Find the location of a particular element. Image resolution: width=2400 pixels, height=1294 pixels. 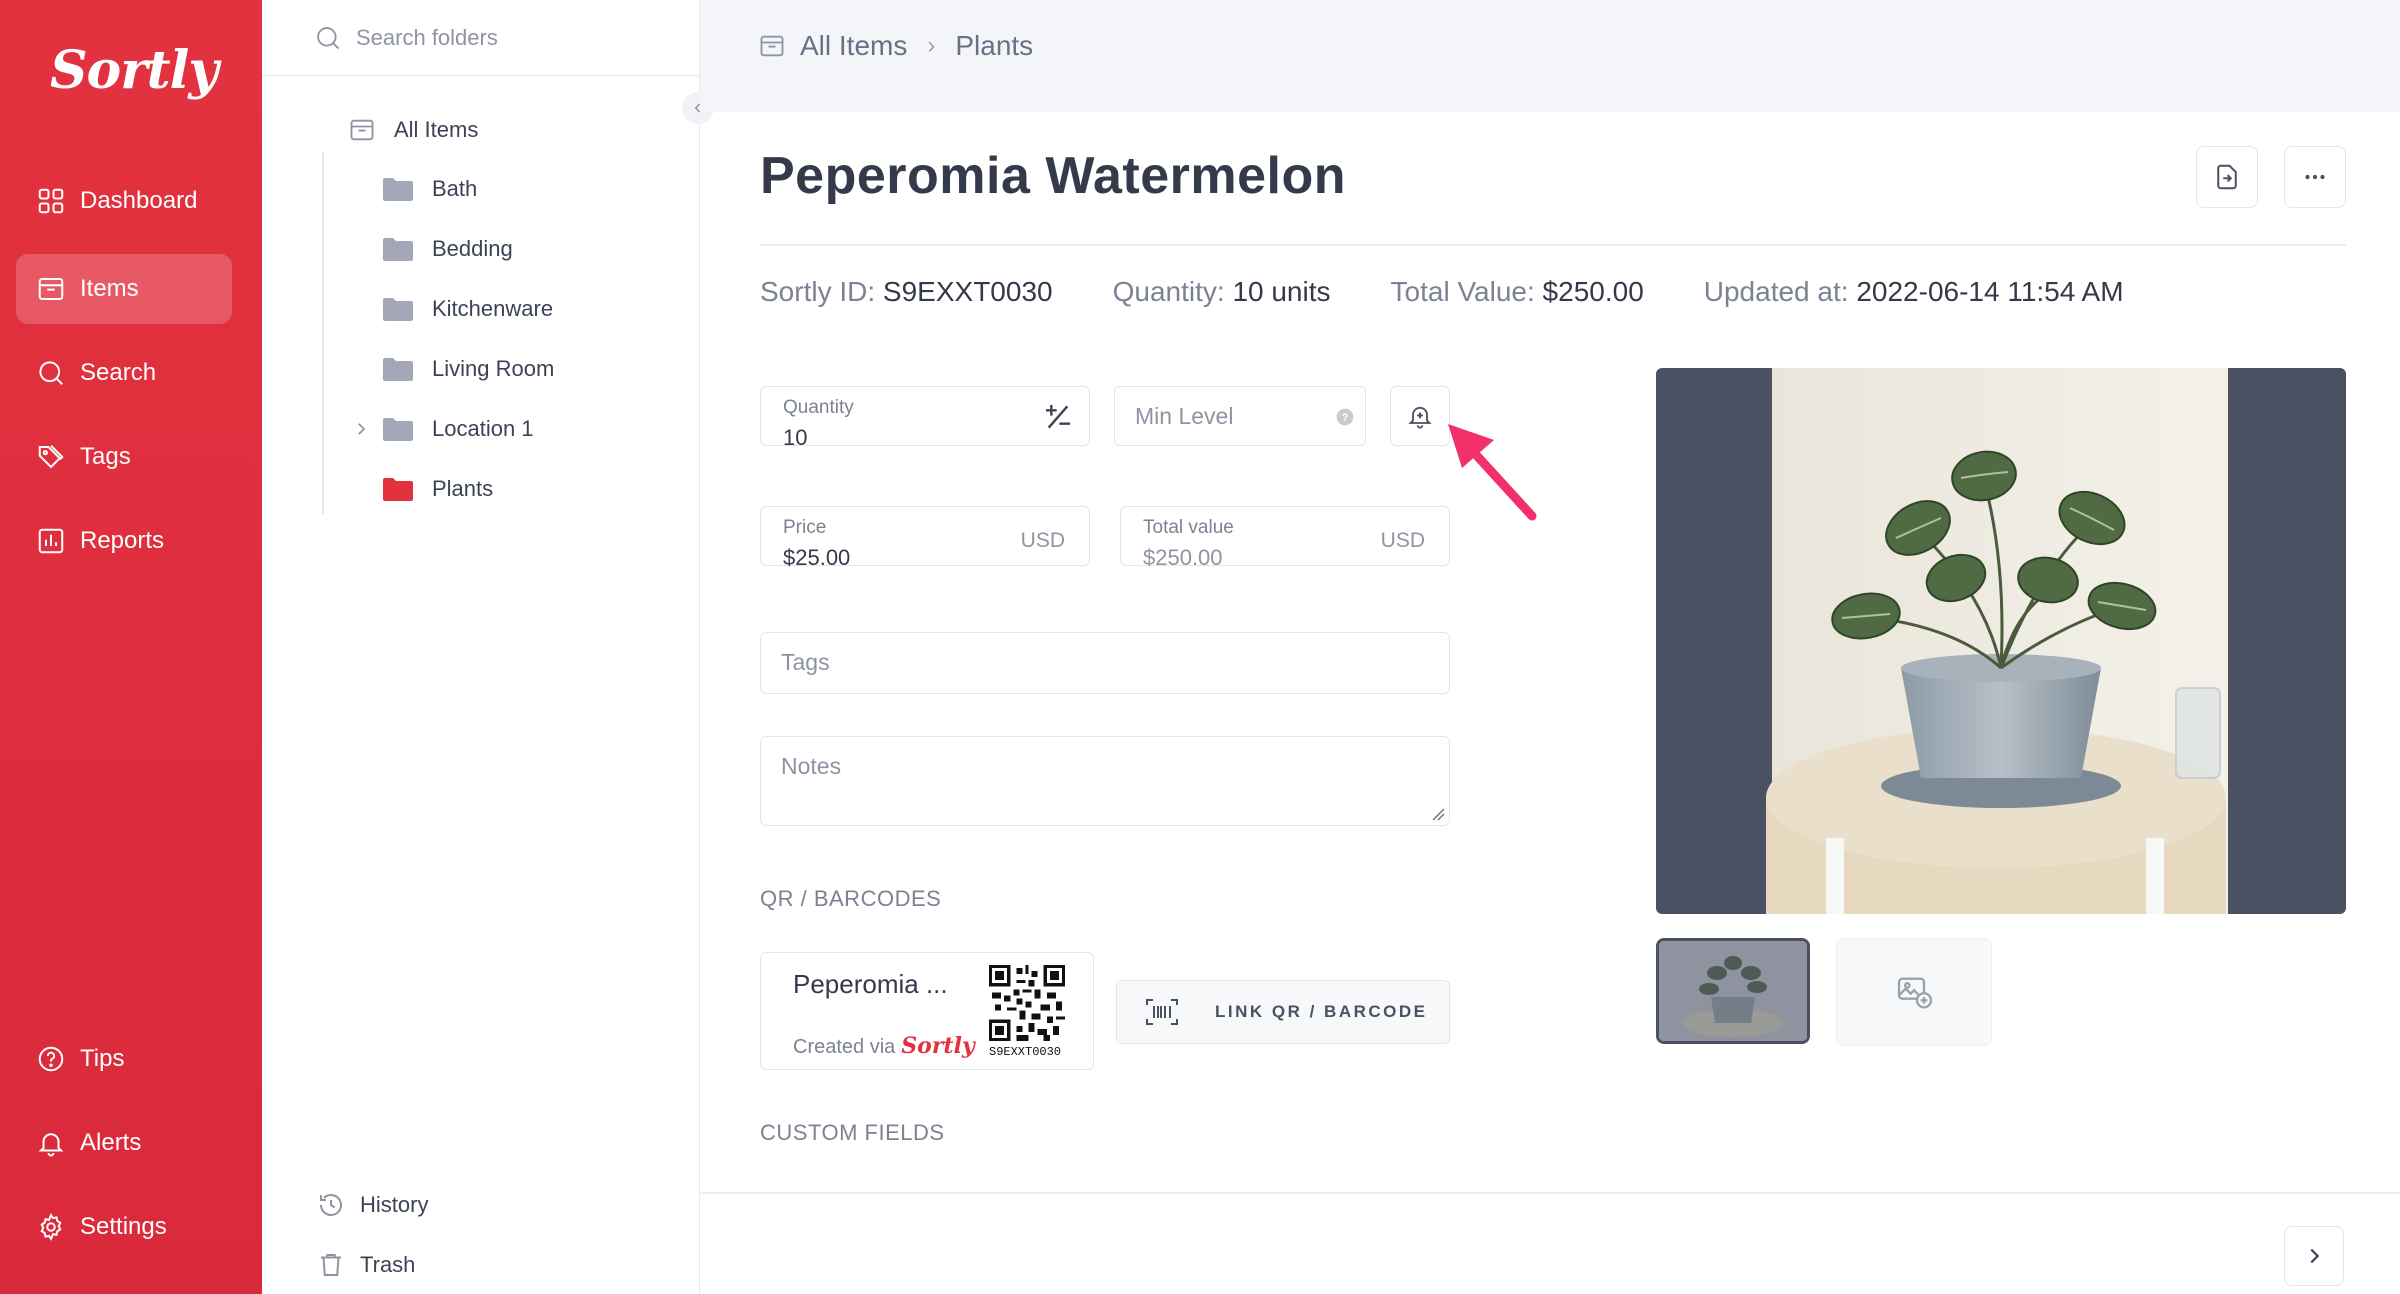

next-item-button is located at coordinates (2314, 1256).